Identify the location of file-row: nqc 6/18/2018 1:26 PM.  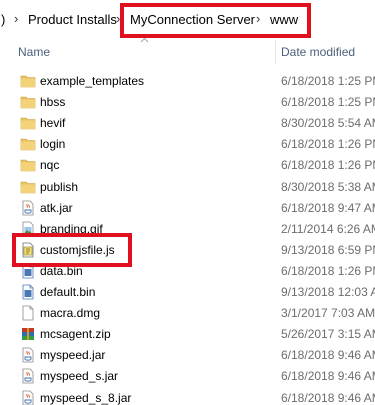
(187, 165).